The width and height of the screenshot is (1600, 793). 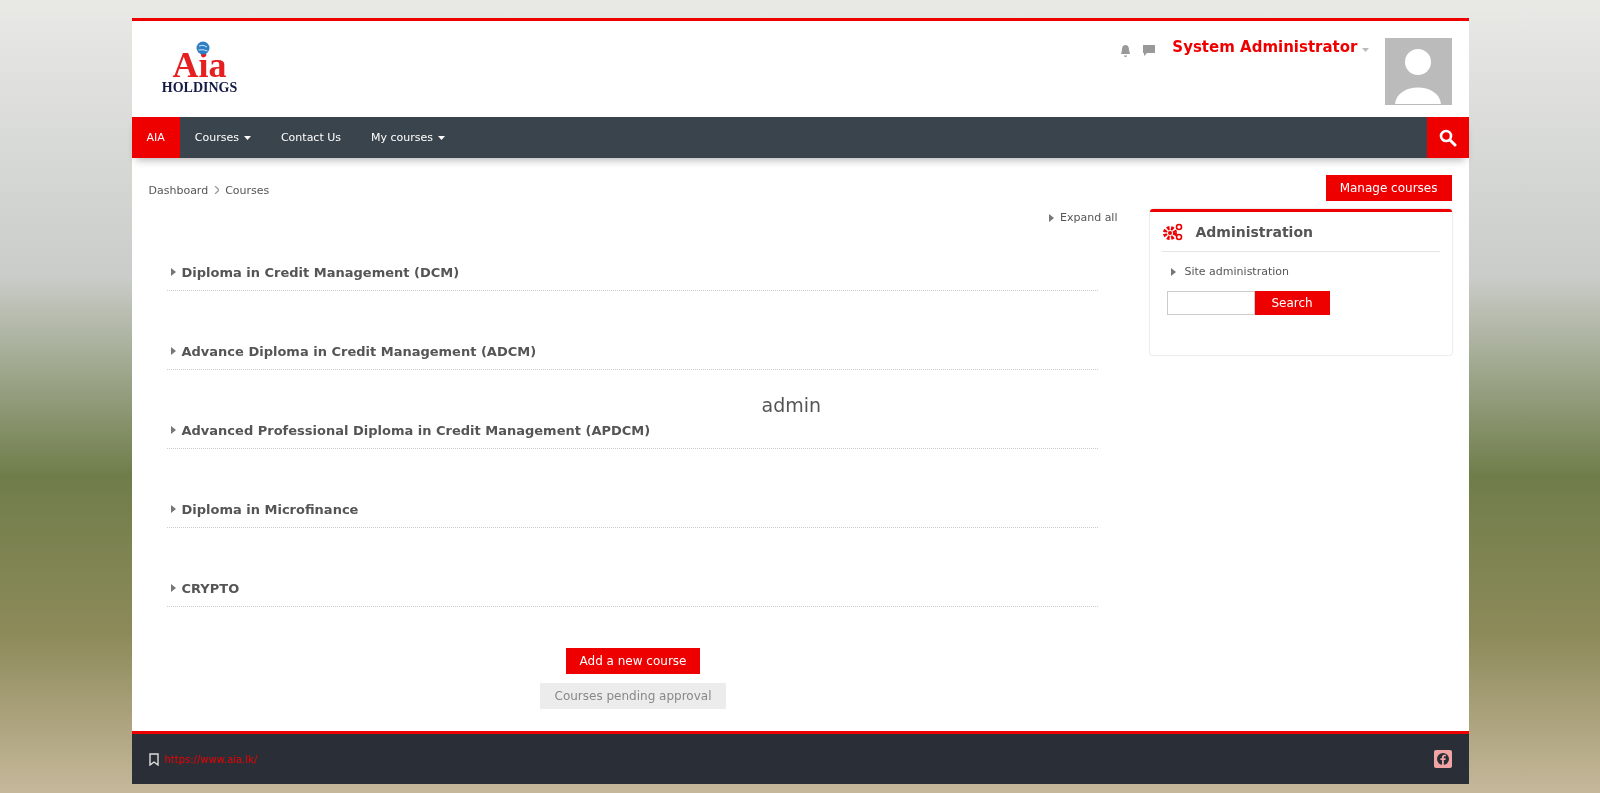 What do you see at coordinates (1210, 303) in the screenshot?
I see `search-field` at bounding box center [1210, 303].